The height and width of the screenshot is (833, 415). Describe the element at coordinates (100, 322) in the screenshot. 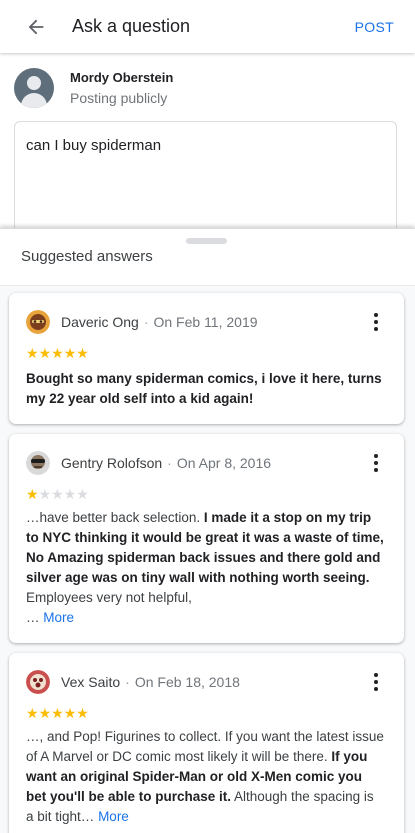

I see `reviewer-name: Daveric Ong` at that location.